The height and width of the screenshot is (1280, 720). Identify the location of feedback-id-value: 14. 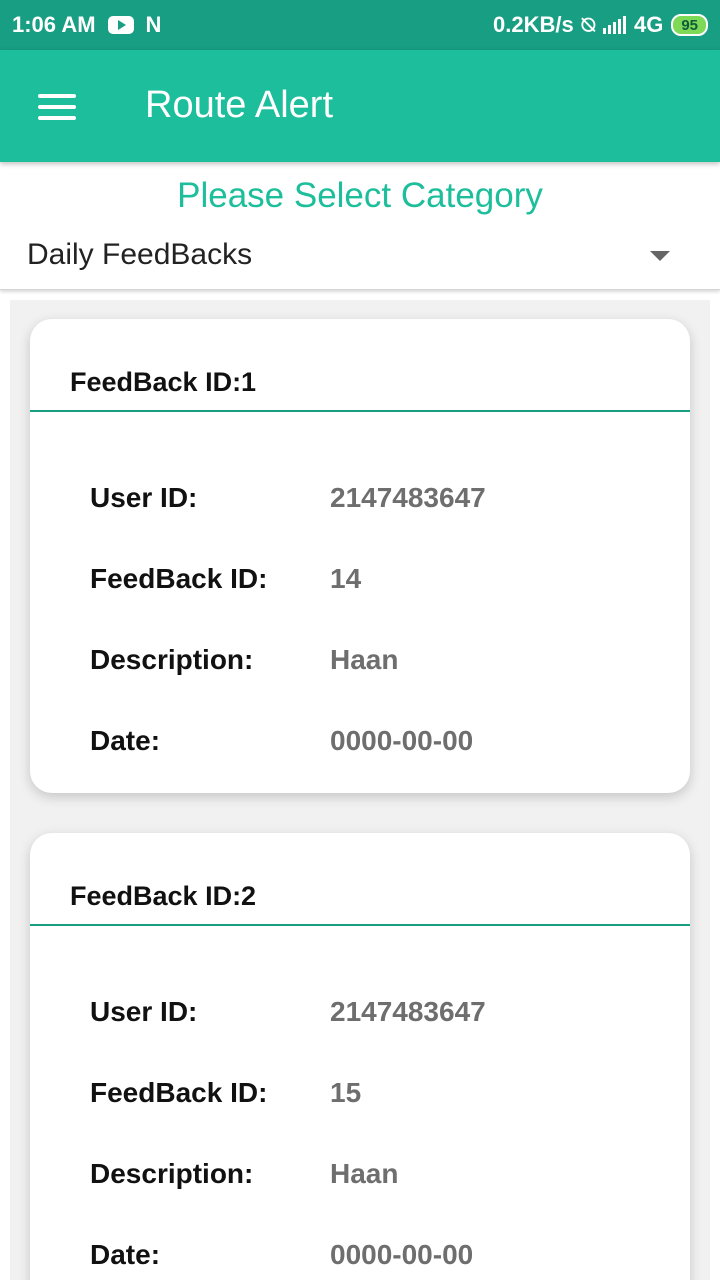
(346, 578).